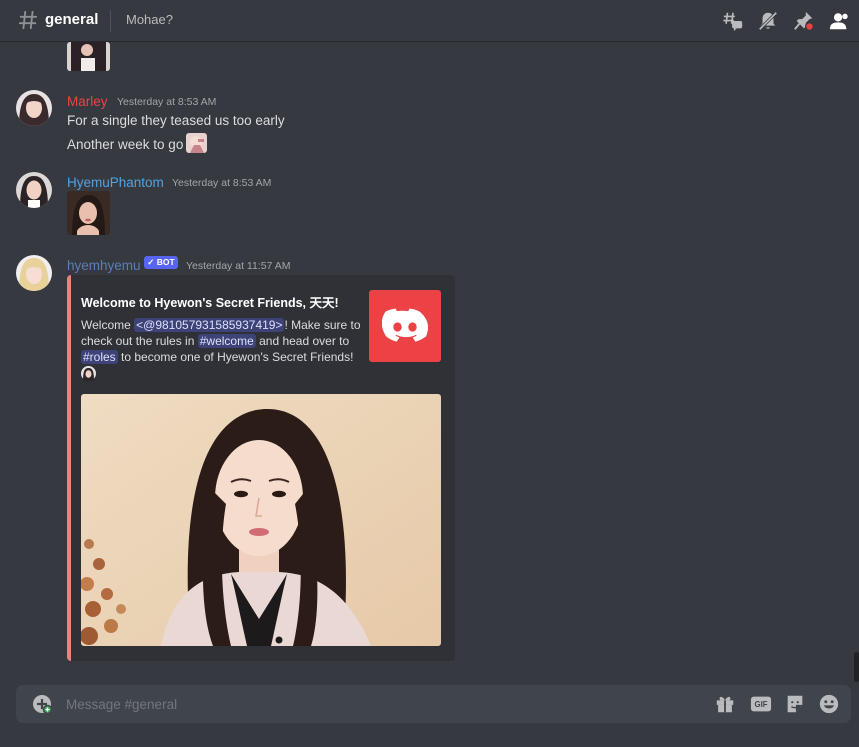  I want to click on message-input, so click(366, 704).